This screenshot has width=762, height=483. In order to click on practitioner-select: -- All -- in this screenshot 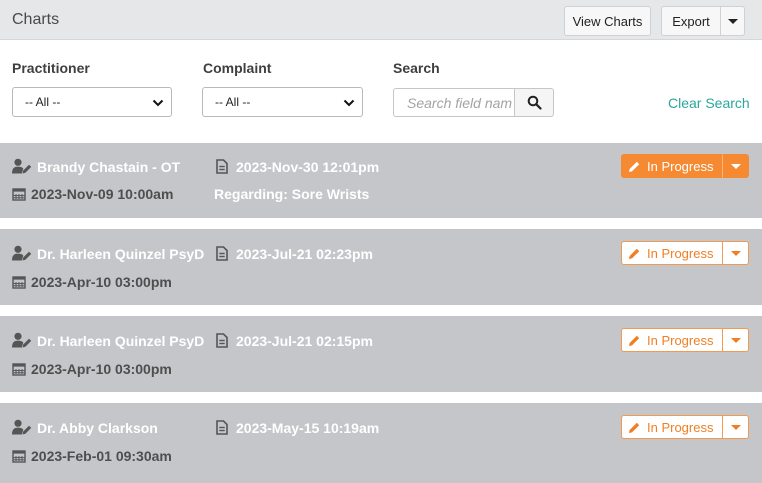, I will do `click(92, 102)`.